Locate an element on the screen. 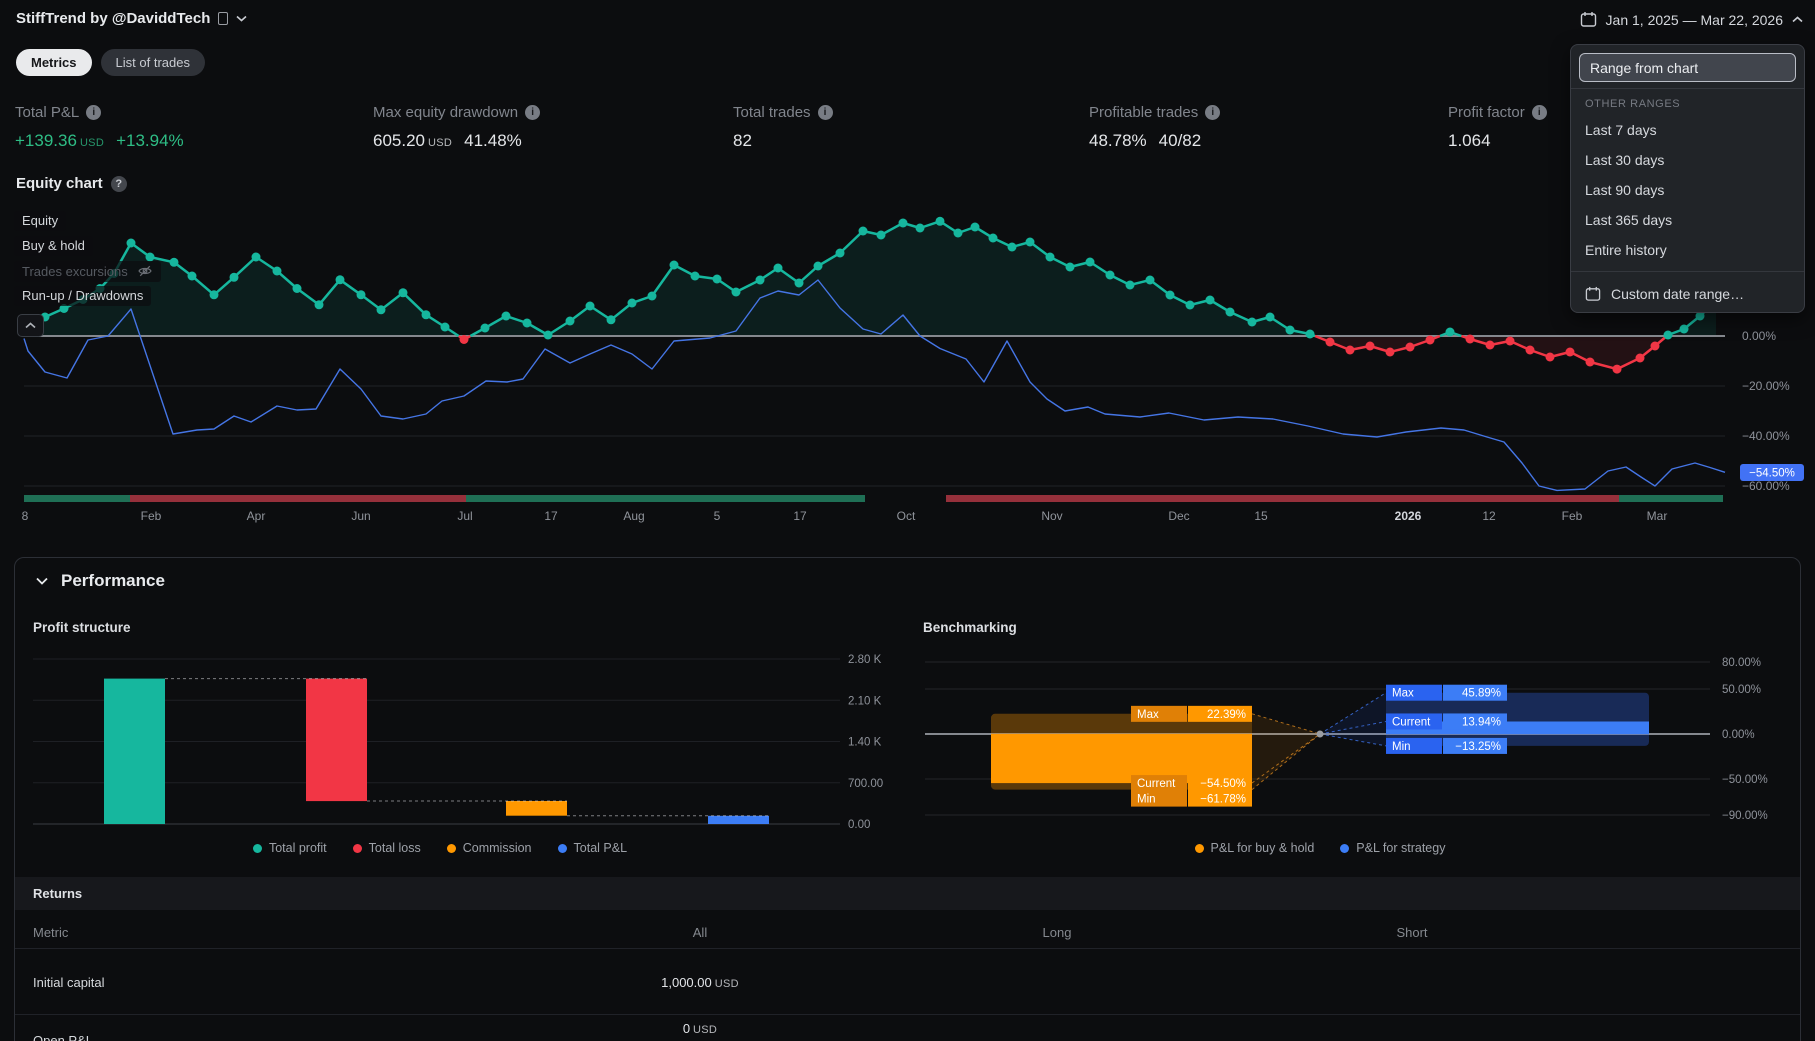 This screenshot has height=1041, width=1815. legend-toggle-run-up-drawdowns: Run-up / Drawdowns is located at coordinates (83, 296).